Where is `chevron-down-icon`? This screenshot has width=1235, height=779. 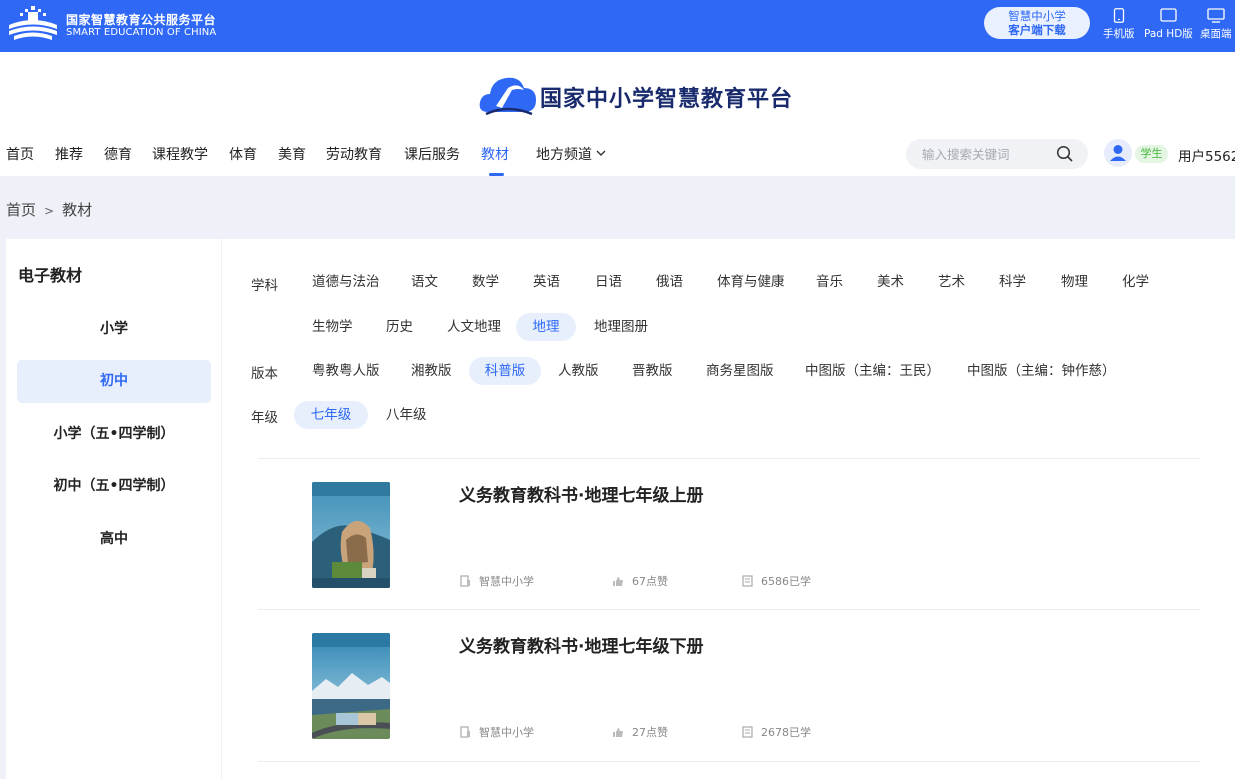 chevron-down-icon is located at coordinates (601, 153).